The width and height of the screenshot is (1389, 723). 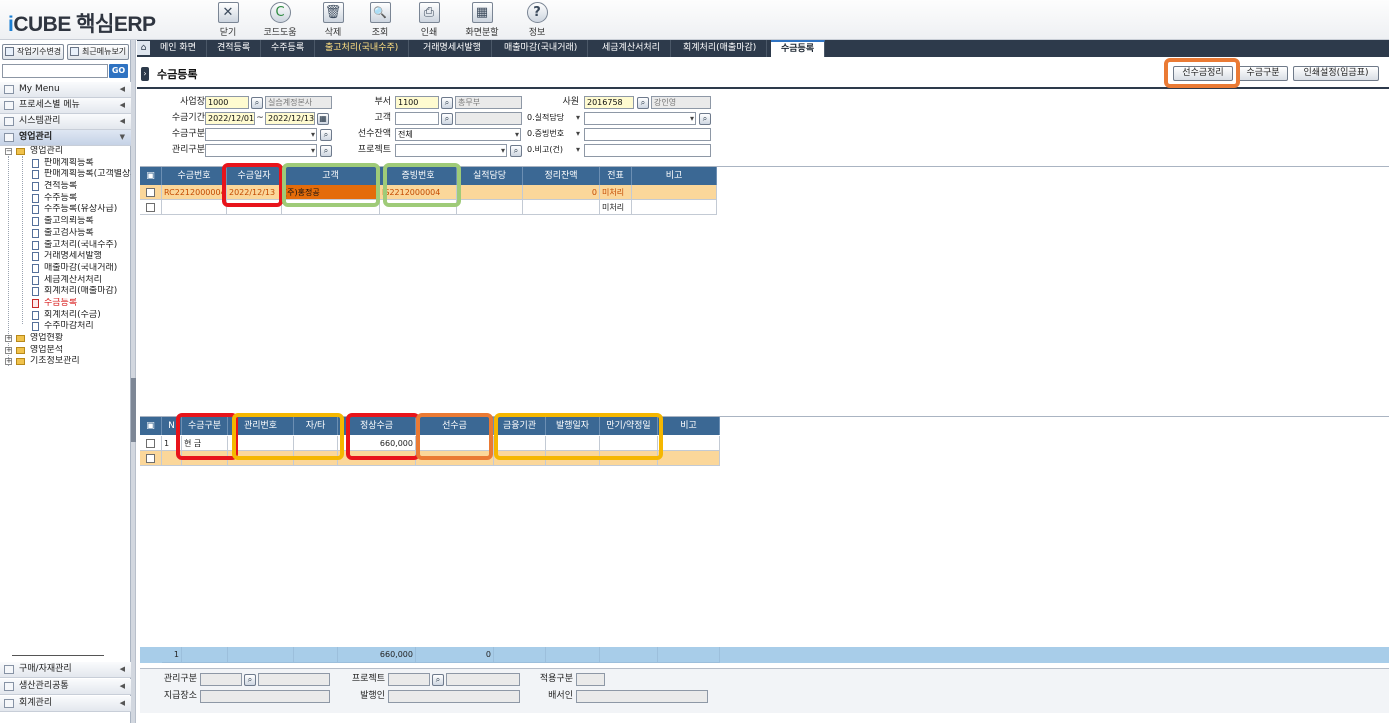 I want to click on cell-receipt-type, so click(x=205, y=458).